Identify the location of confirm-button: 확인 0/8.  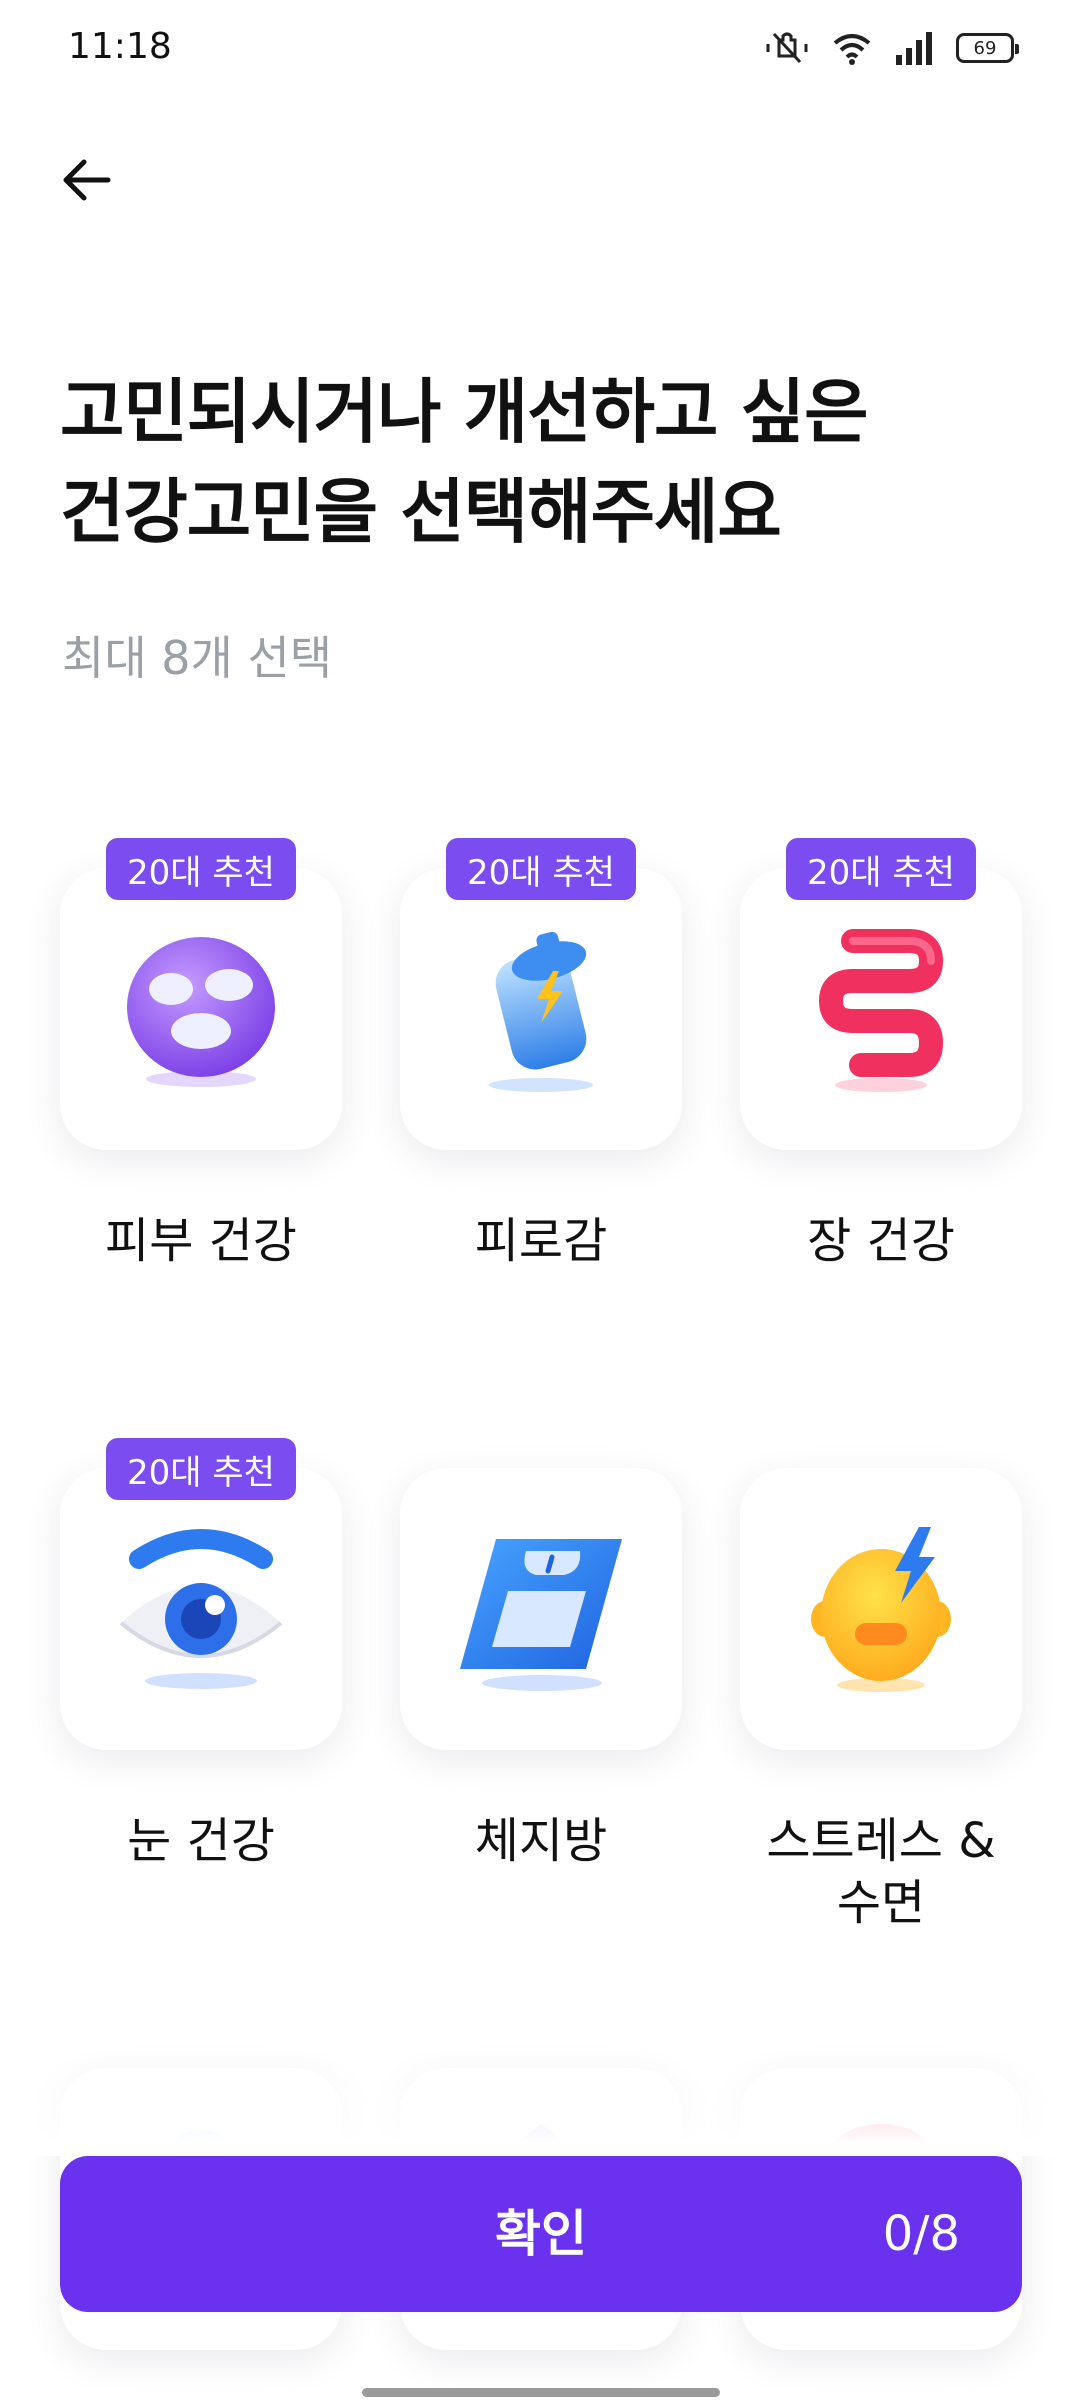
(541, 2234).